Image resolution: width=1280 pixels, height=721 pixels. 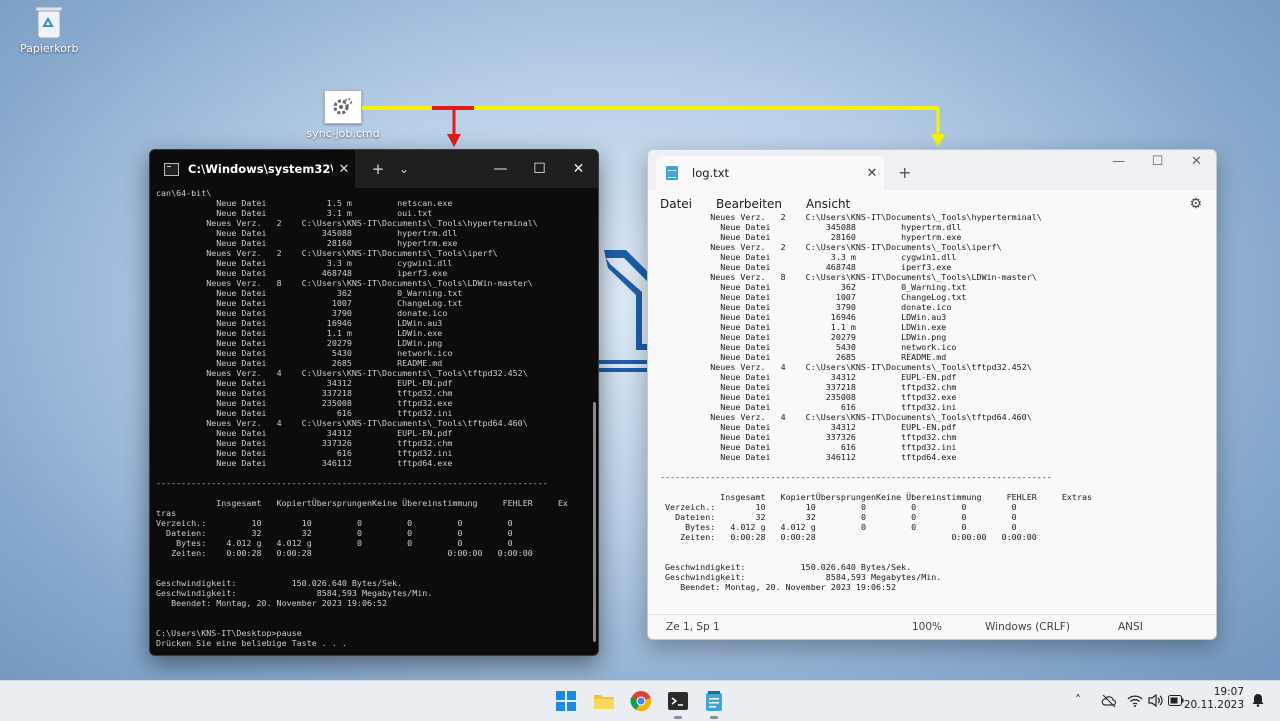 I want to click on folder-icon, so click(x=604, y=702).